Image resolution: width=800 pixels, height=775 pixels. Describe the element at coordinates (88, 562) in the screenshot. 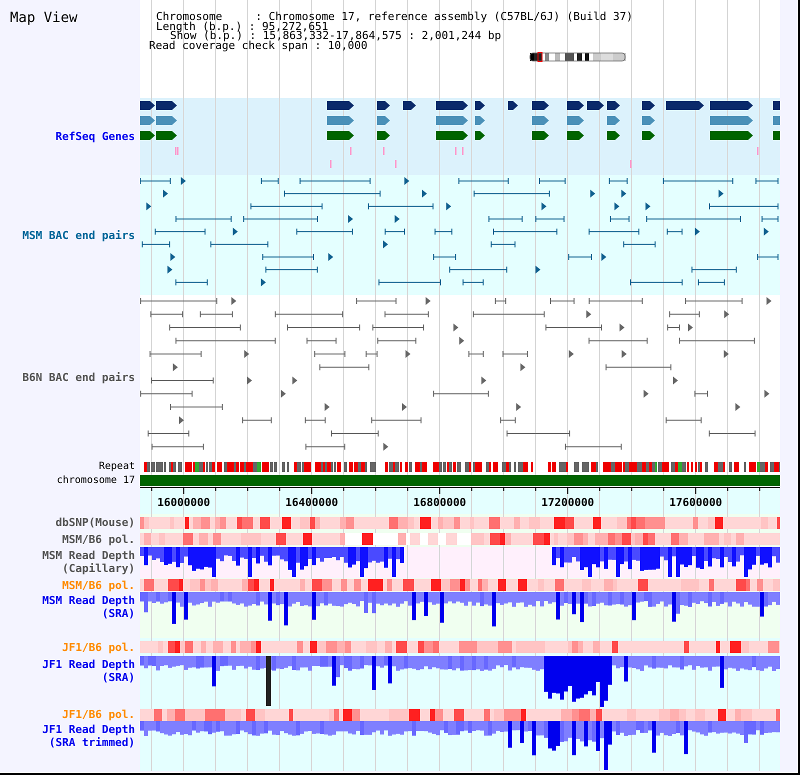

I see `track-label: MSM Read Depth (Capillary)` at that location.